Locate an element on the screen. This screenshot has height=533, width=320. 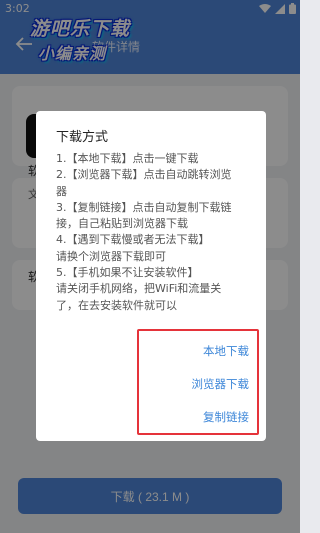
dialog-line: 了，在去安装软件就可以 is located at coordinates (116, 305).